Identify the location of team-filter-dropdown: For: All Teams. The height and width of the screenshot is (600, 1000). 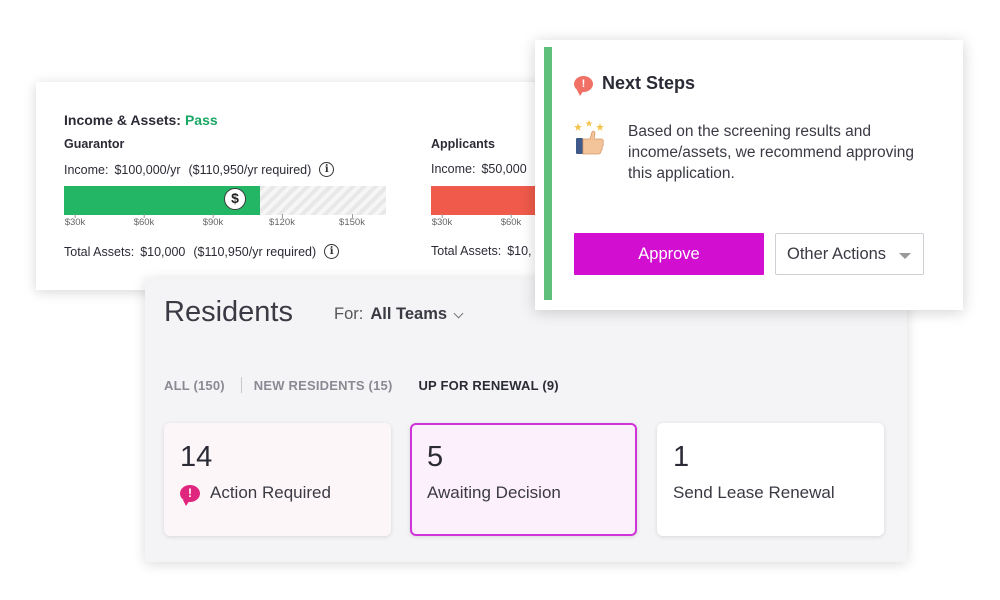
(399, 314).